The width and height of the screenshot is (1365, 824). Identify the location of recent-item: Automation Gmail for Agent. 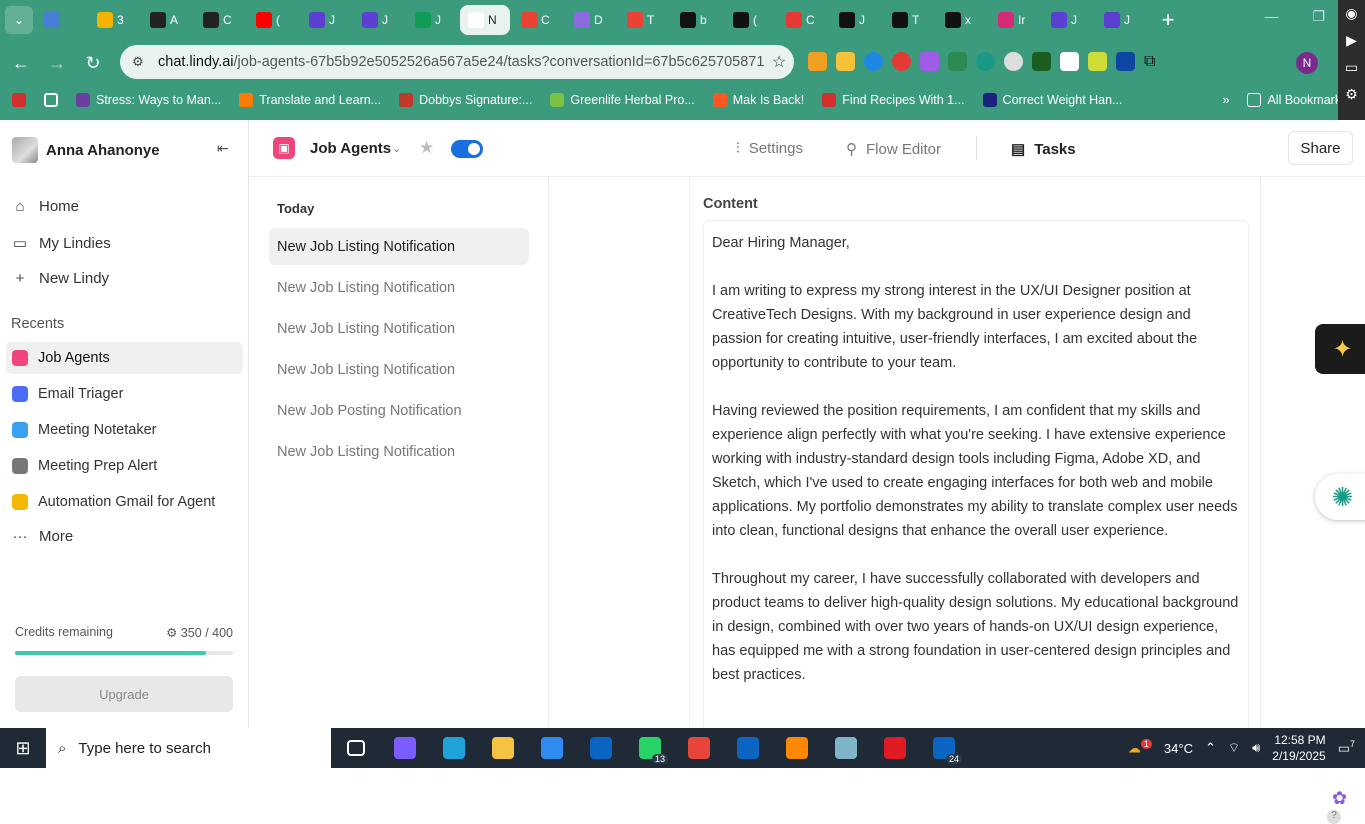
(124, 502).